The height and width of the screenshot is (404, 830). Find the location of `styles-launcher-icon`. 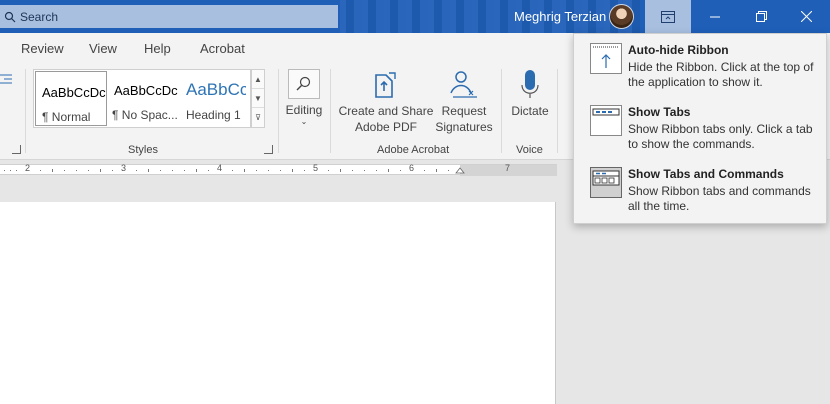

styles-launcher-icon is located at coordinates (268, 149).